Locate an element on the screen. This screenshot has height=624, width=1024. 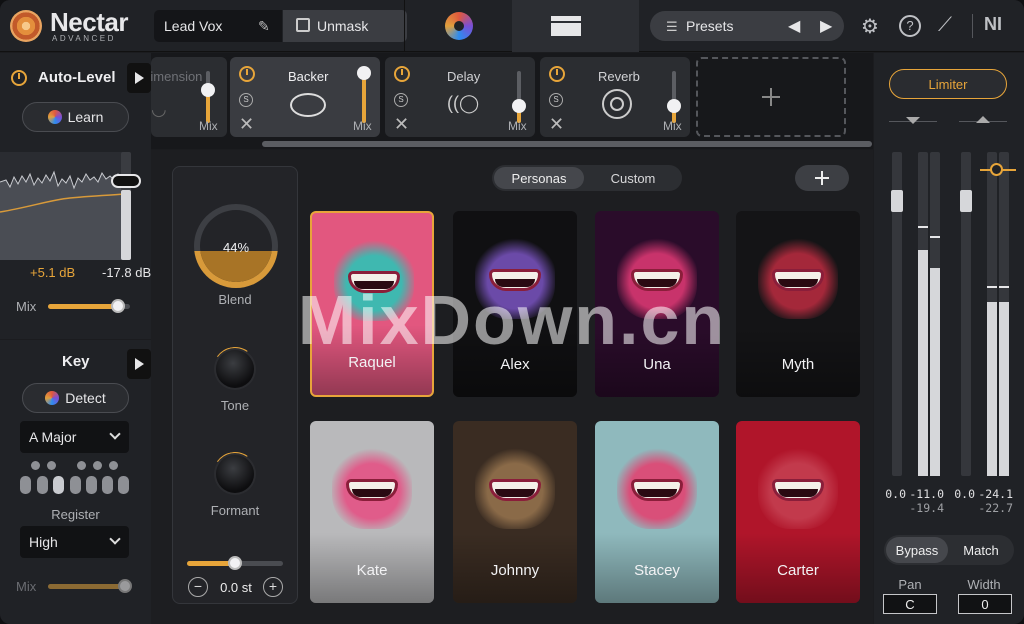
key-mix-knob is located at coordinates (125, 586).